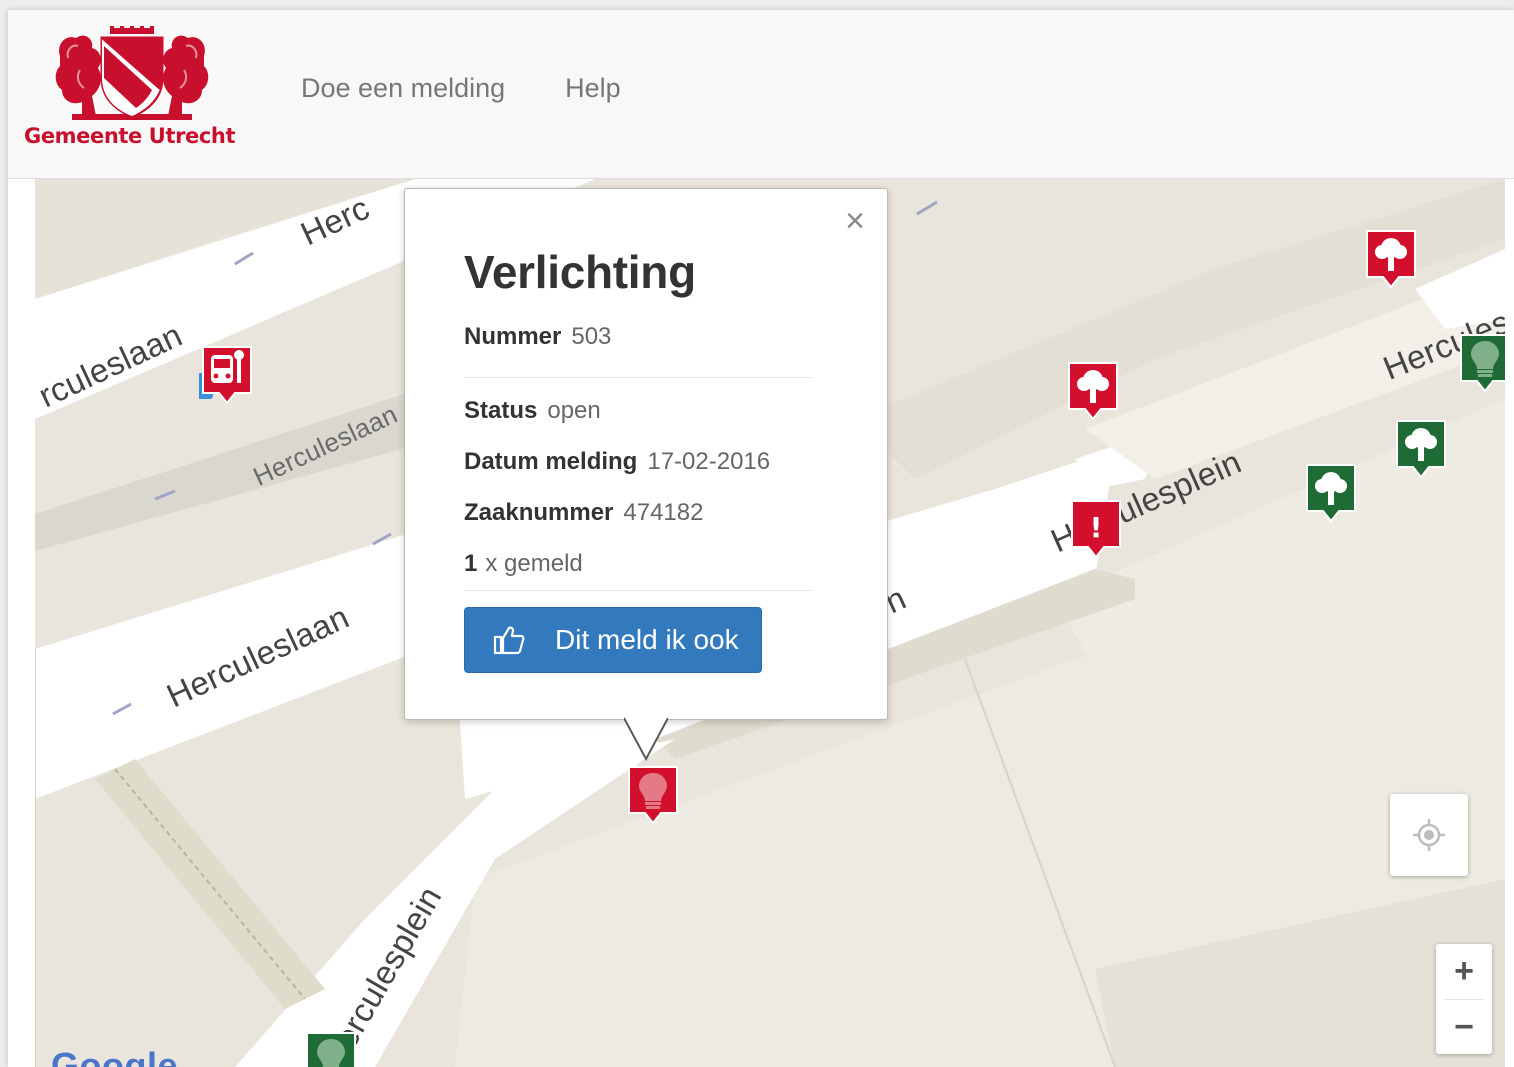  Describe the element at coordinates (501, 410) in the screenshot. I see `field-label: Status` at that location.